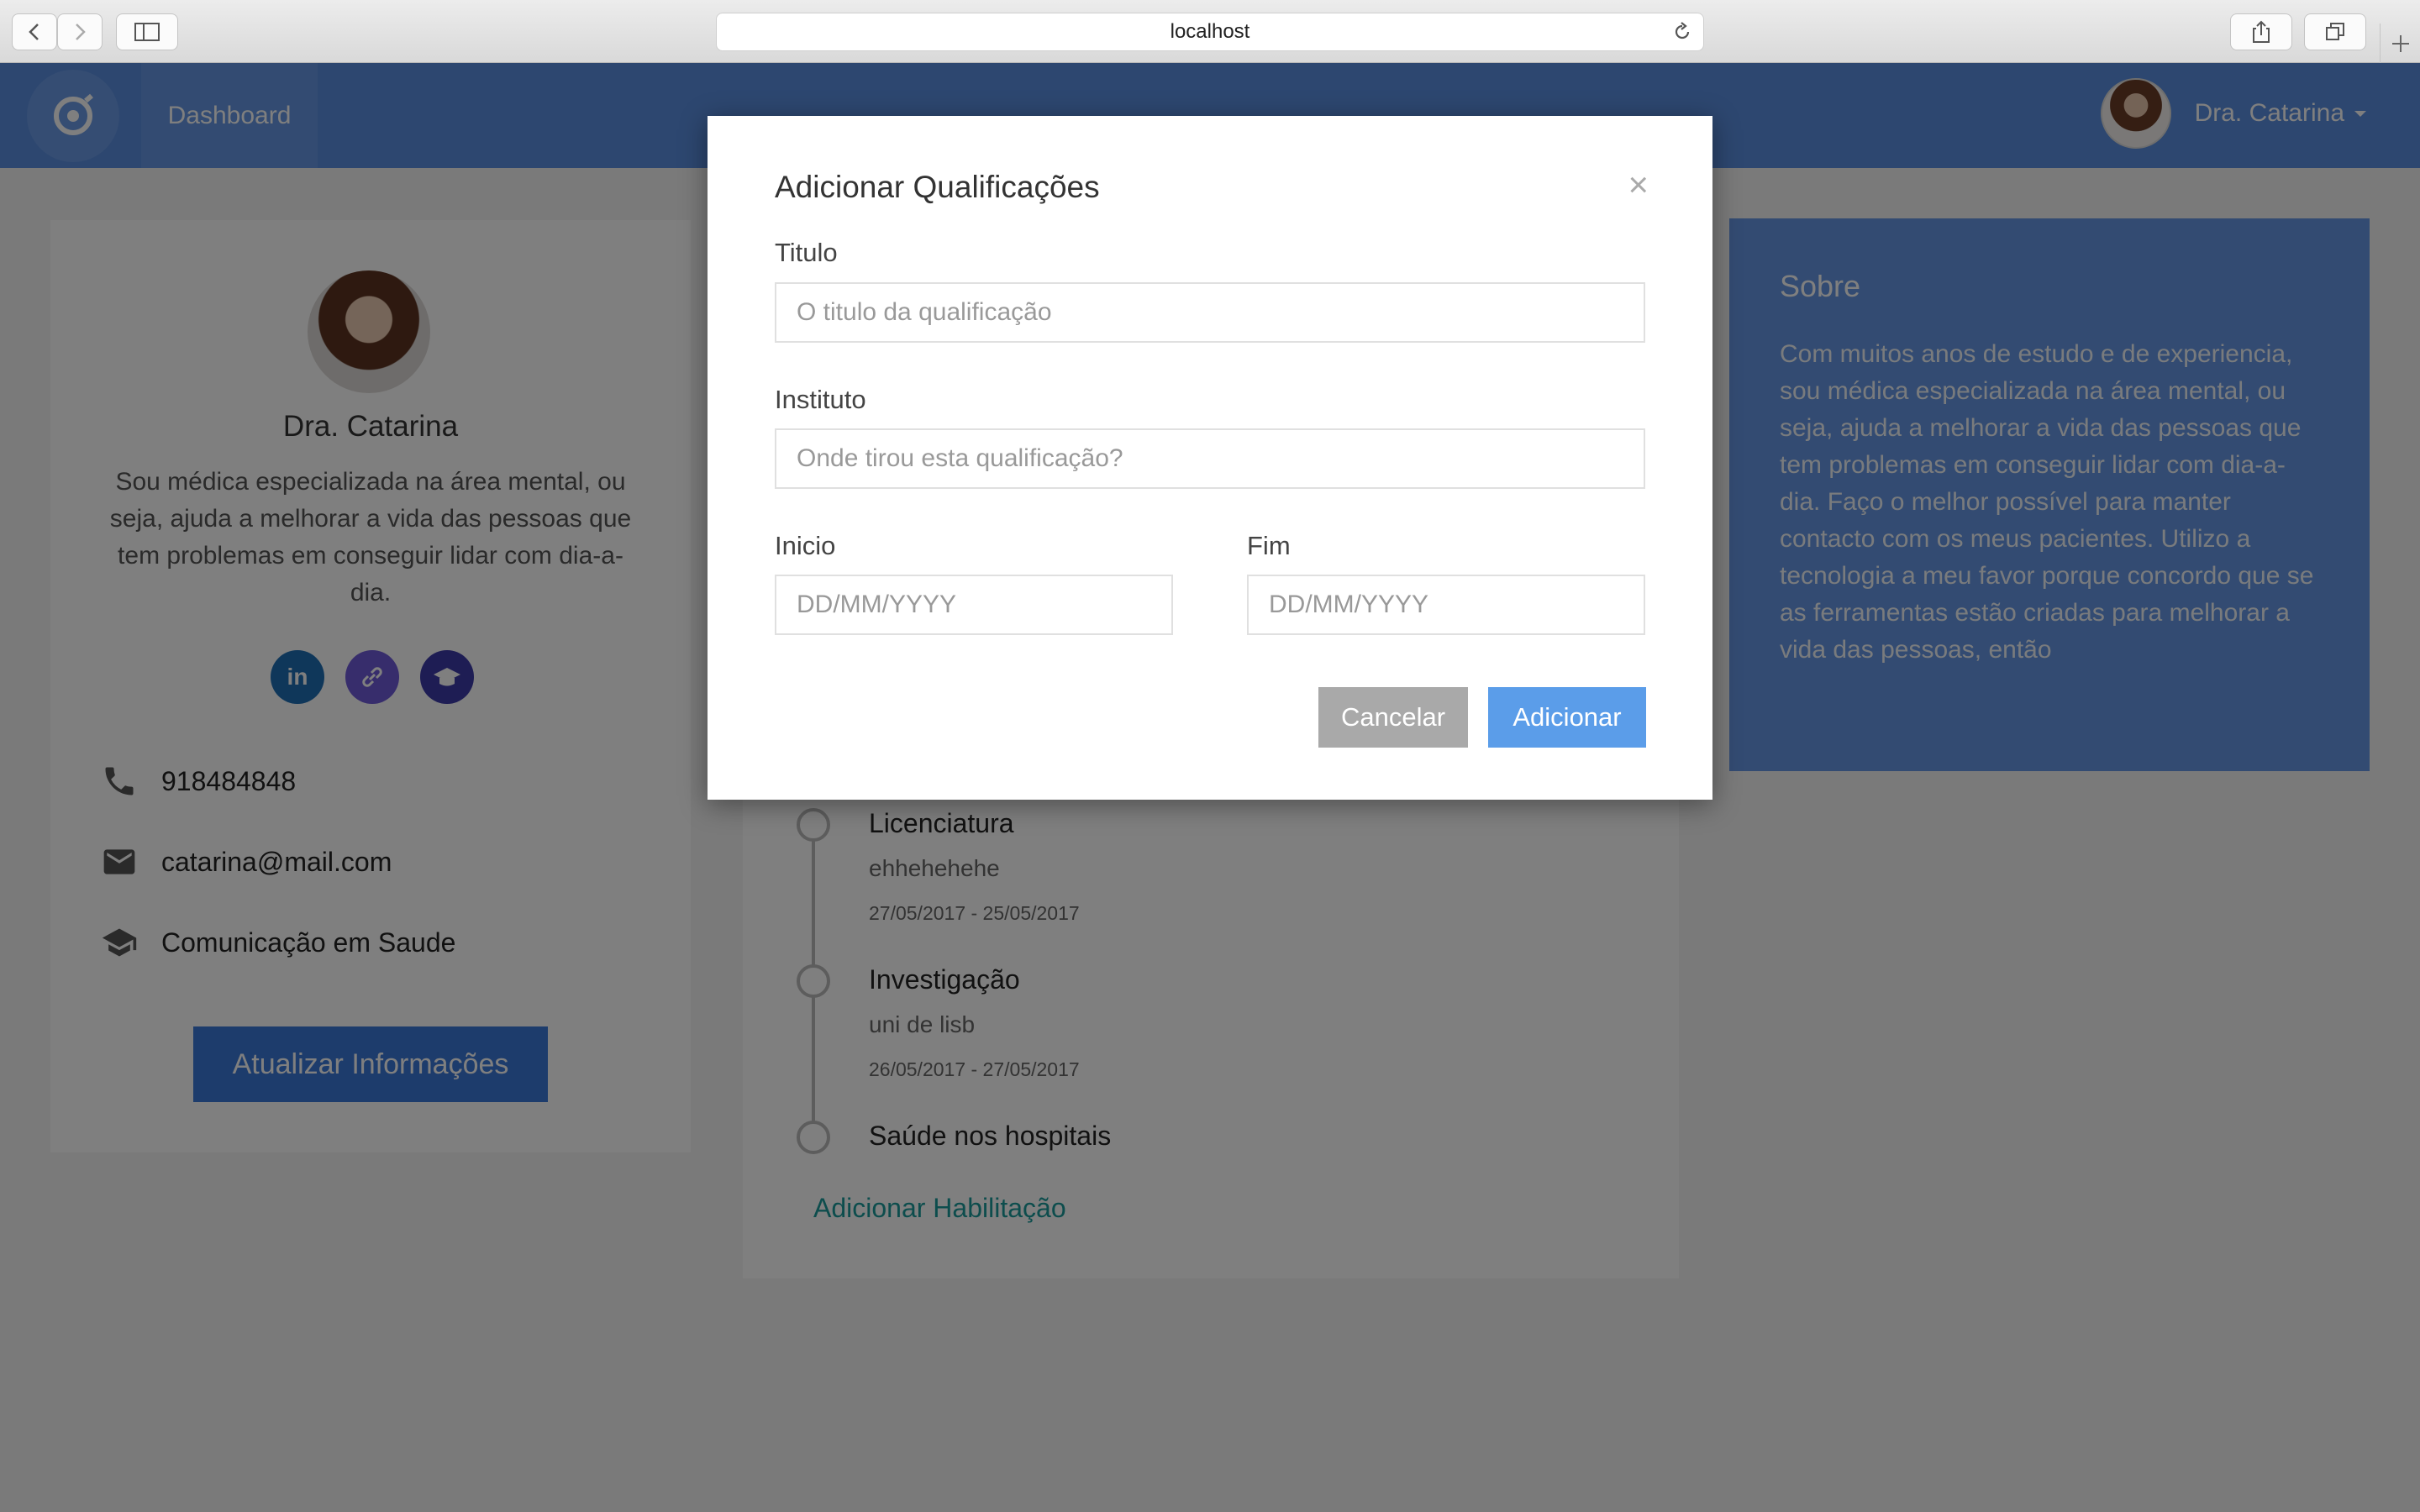 The height and width of the screenshot is (1512, 2420). I want to click on share-button, so click(2261, 31).